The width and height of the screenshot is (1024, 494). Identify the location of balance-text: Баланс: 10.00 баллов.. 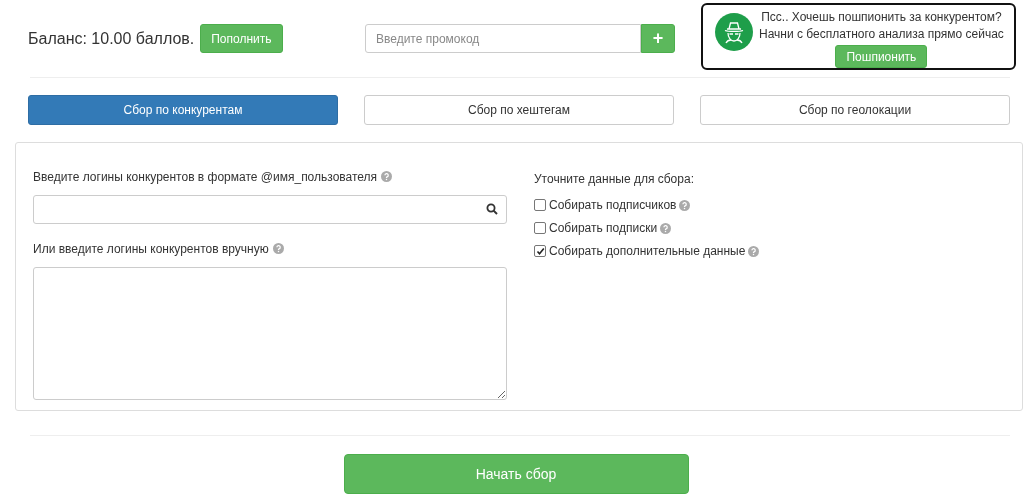
(111, 38).